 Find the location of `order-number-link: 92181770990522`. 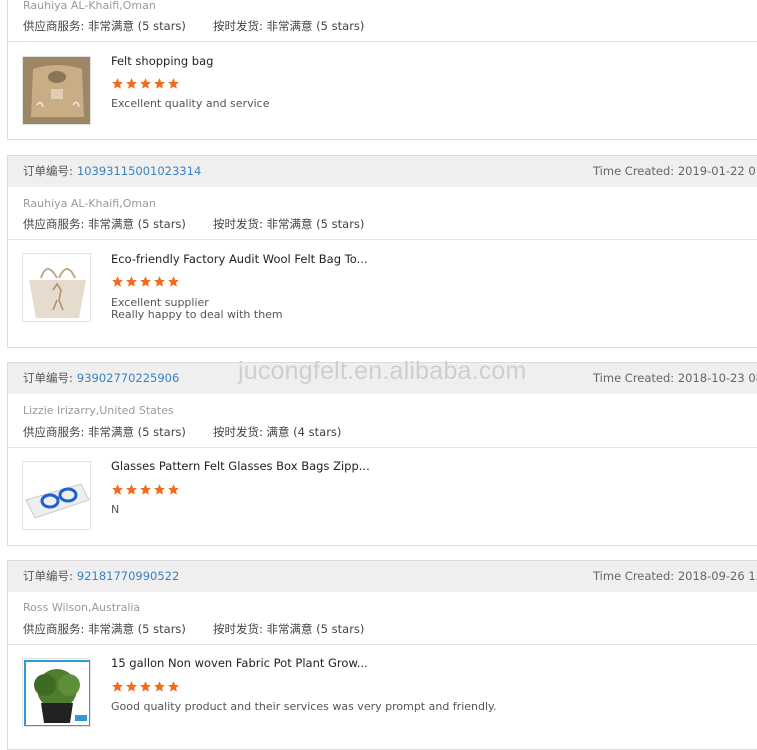

order-number-link: 92181770990522 is located at coordinates (128, 576).